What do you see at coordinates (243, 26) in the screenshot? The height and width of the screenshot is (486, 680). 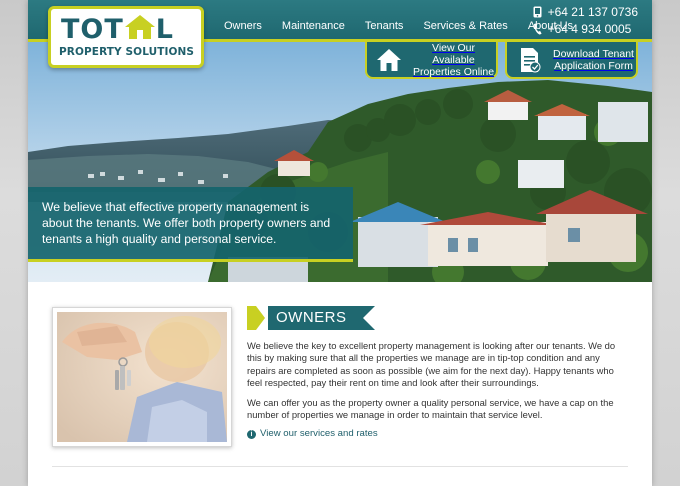 I see `nav-owners: Owners` at bounding box center [243, 26].